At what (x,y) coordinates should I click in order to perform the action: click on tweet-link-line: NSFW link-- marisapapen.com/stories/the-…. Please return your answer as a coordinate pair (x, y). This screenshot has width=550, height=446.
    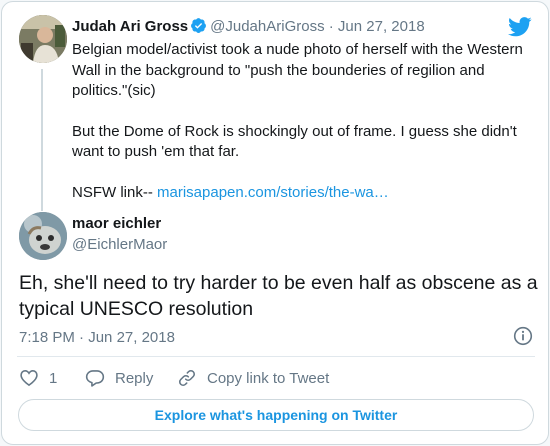
    Looking at the image, I should click on (303, 193).